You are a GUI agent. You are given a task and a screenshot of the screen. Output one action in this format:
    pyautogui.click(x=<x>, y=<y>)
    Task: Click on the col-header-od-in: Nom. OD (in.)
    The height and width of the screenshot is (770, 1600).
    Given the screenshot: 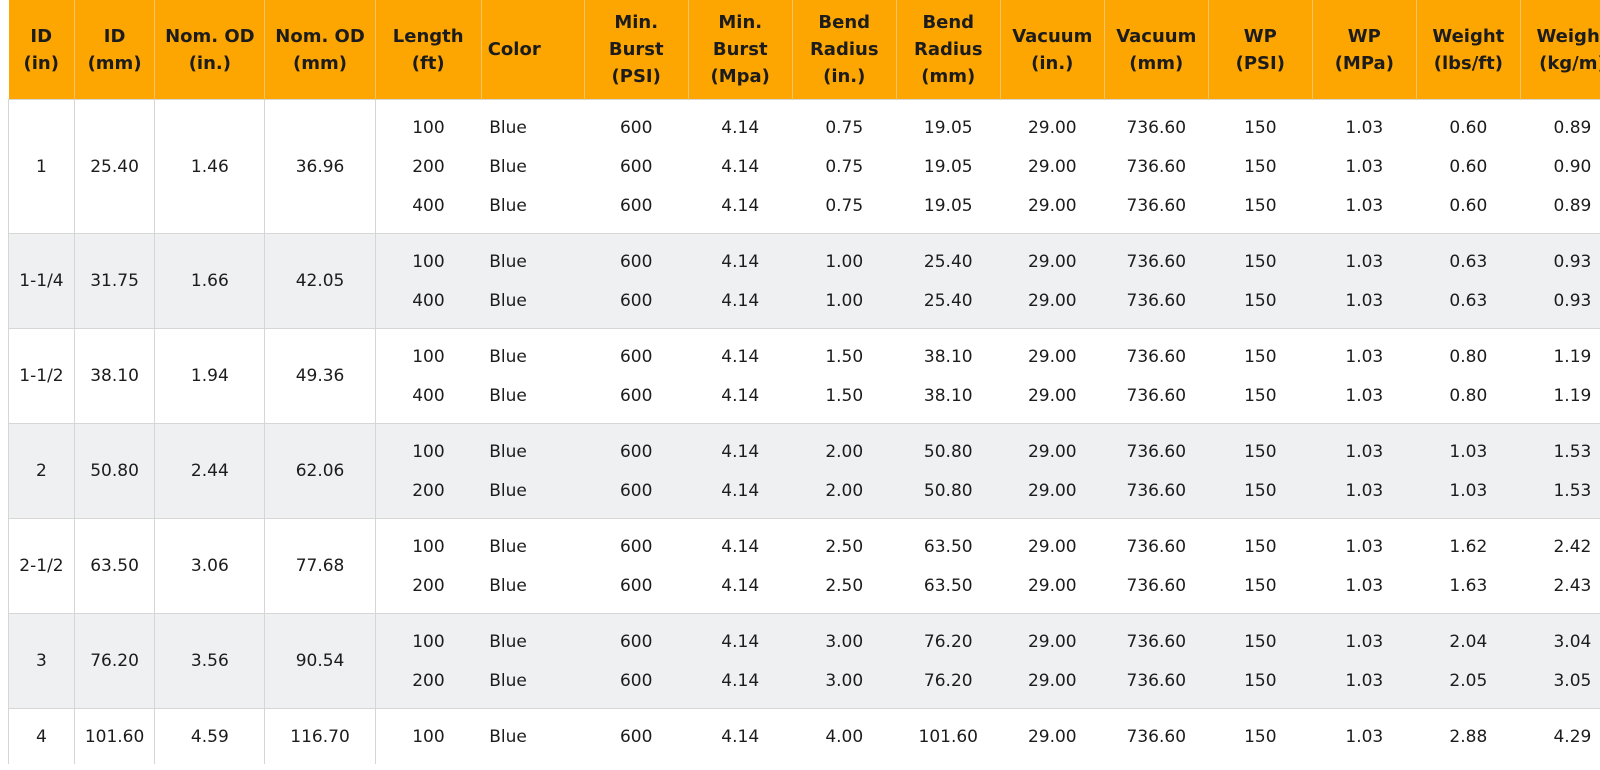 What is the action you would take?
    pyautogui.click(x=210, y=50)
    